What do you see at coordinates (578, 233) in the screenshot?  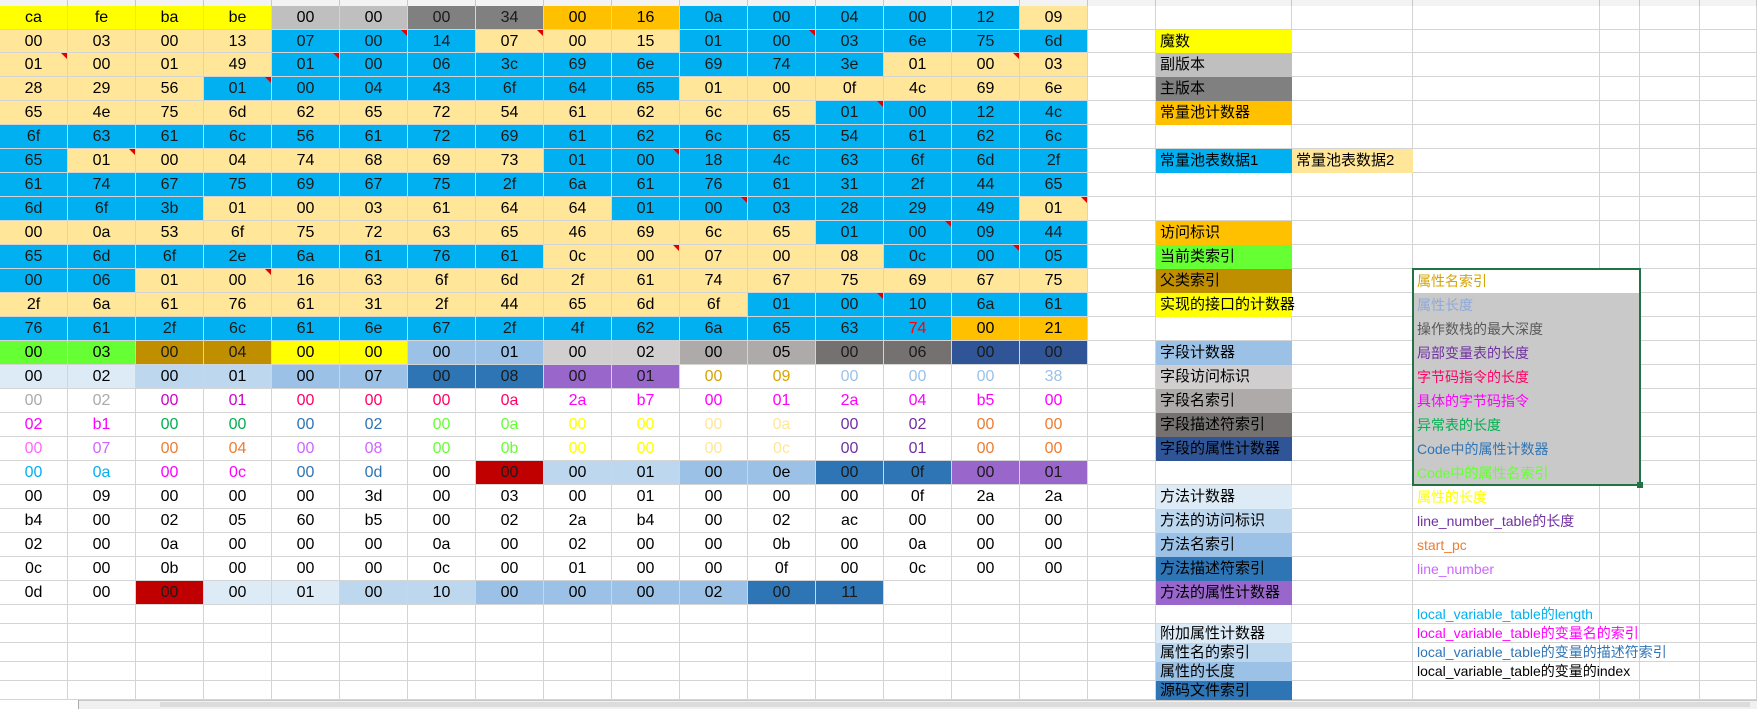 I see `hex-cell: 46` at bounding box center [578, 233].